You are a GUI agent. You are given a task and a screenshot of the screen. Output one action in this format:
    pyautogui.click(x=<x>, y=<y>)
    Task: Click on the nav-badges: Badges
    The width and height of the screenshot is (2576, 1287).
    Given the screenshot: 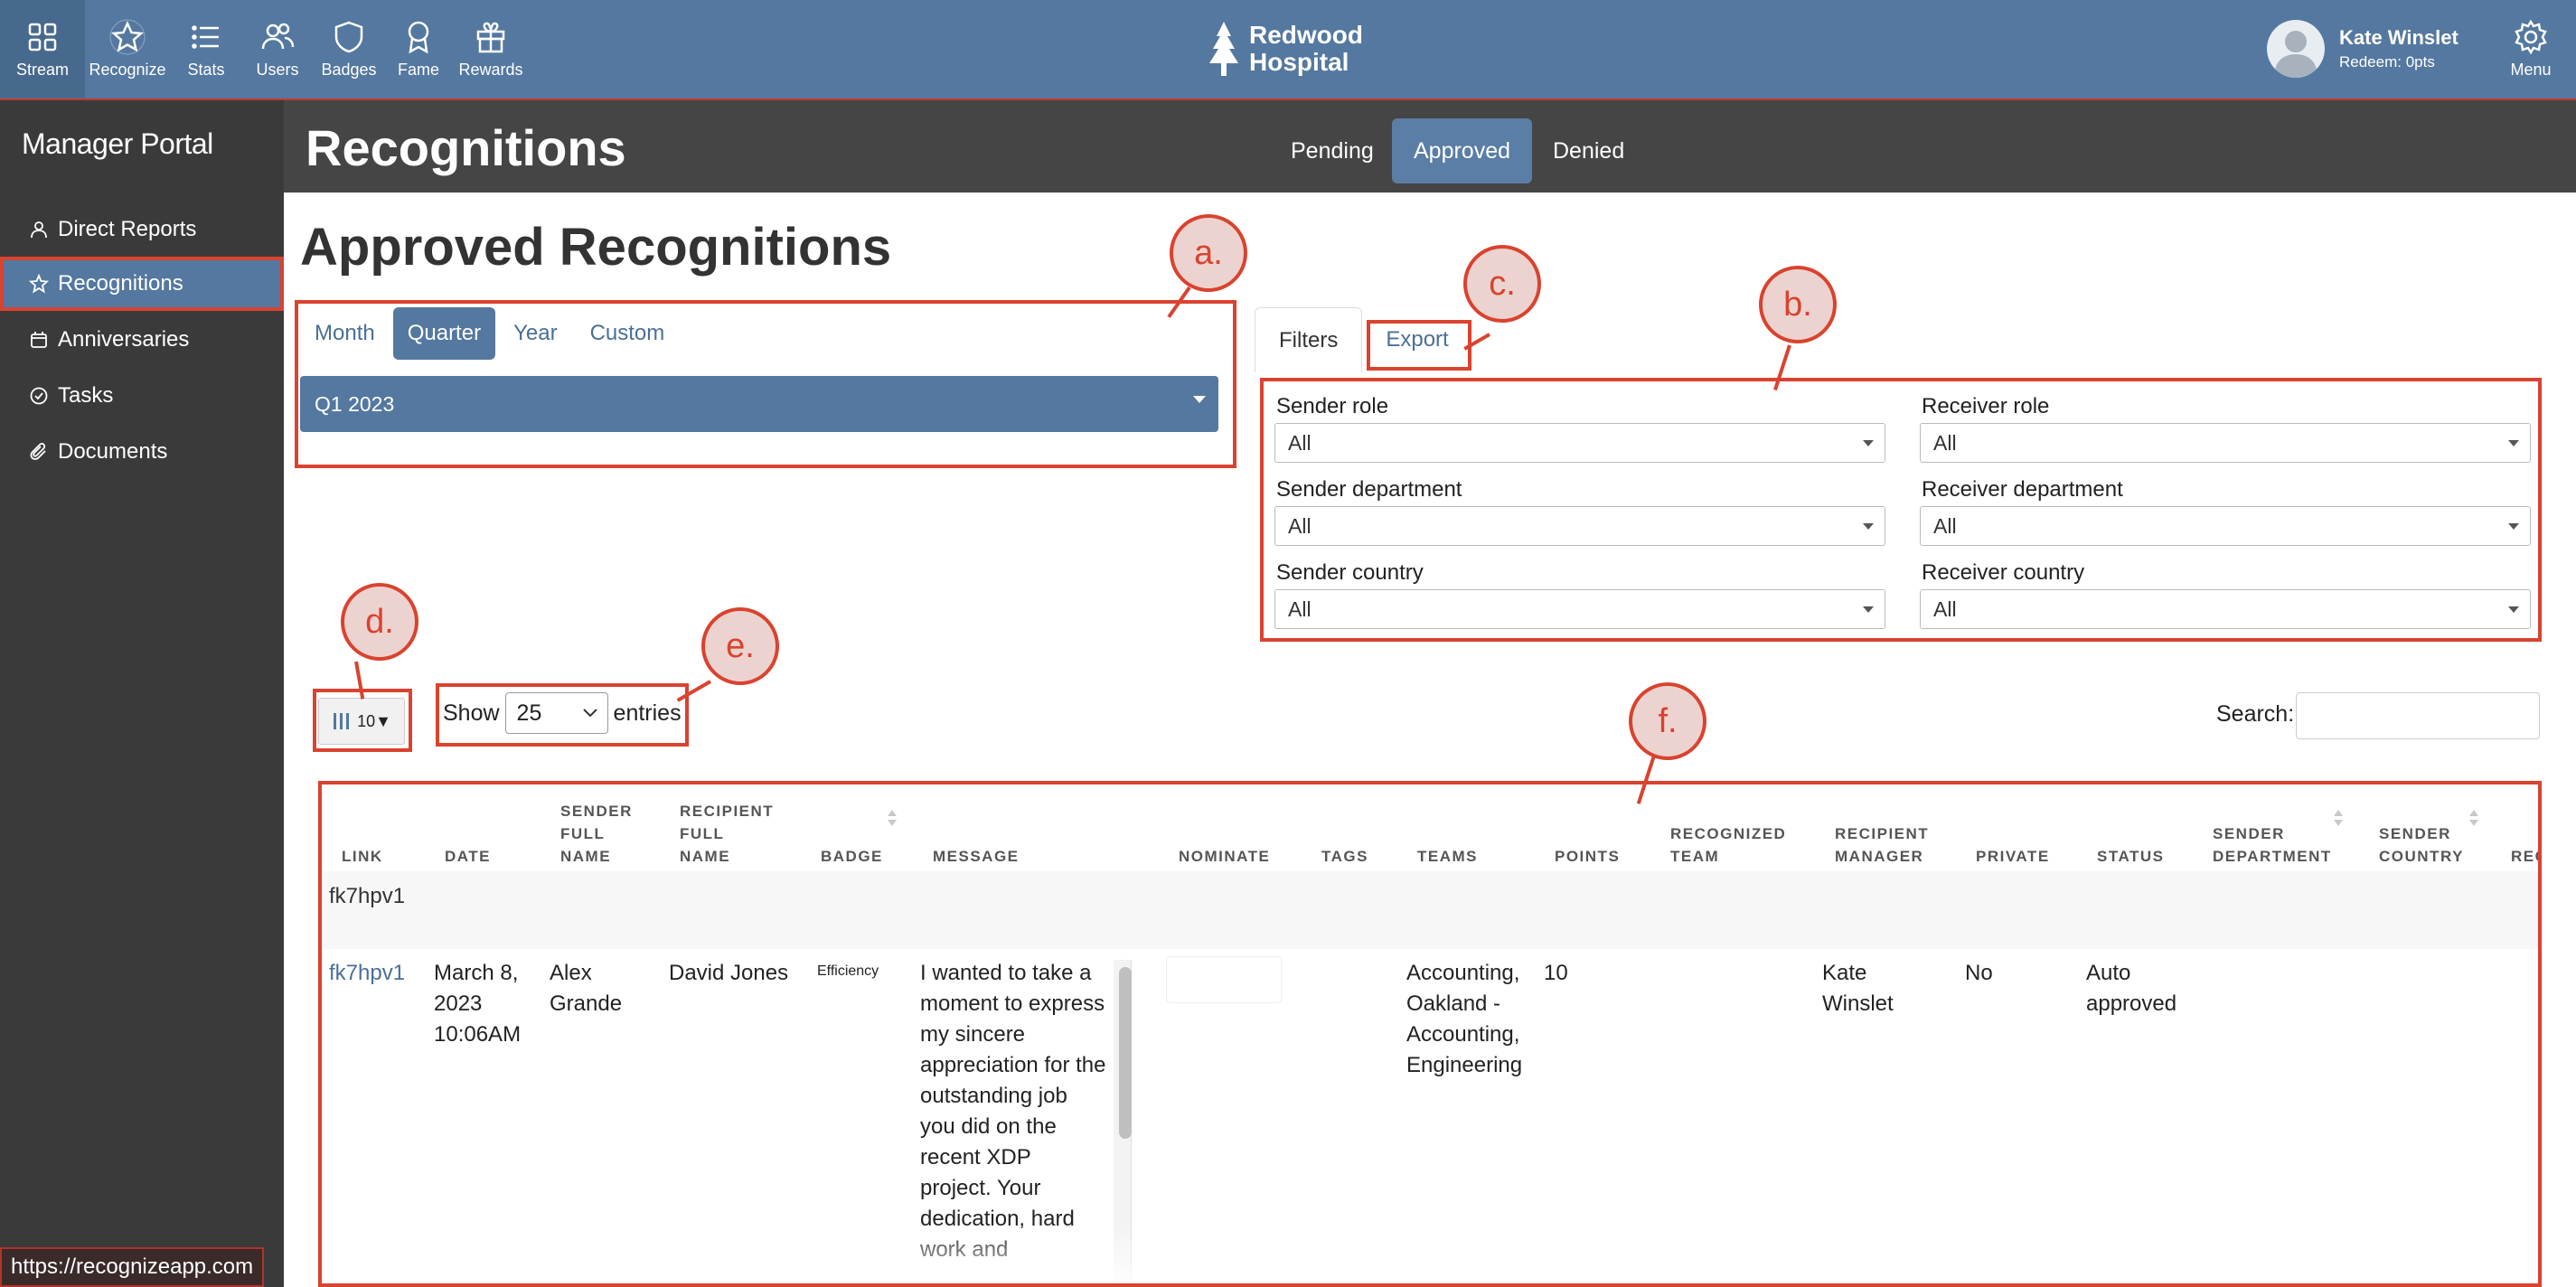 What is the action you would take?
    pyautogui.click(x=349, y=49)
    